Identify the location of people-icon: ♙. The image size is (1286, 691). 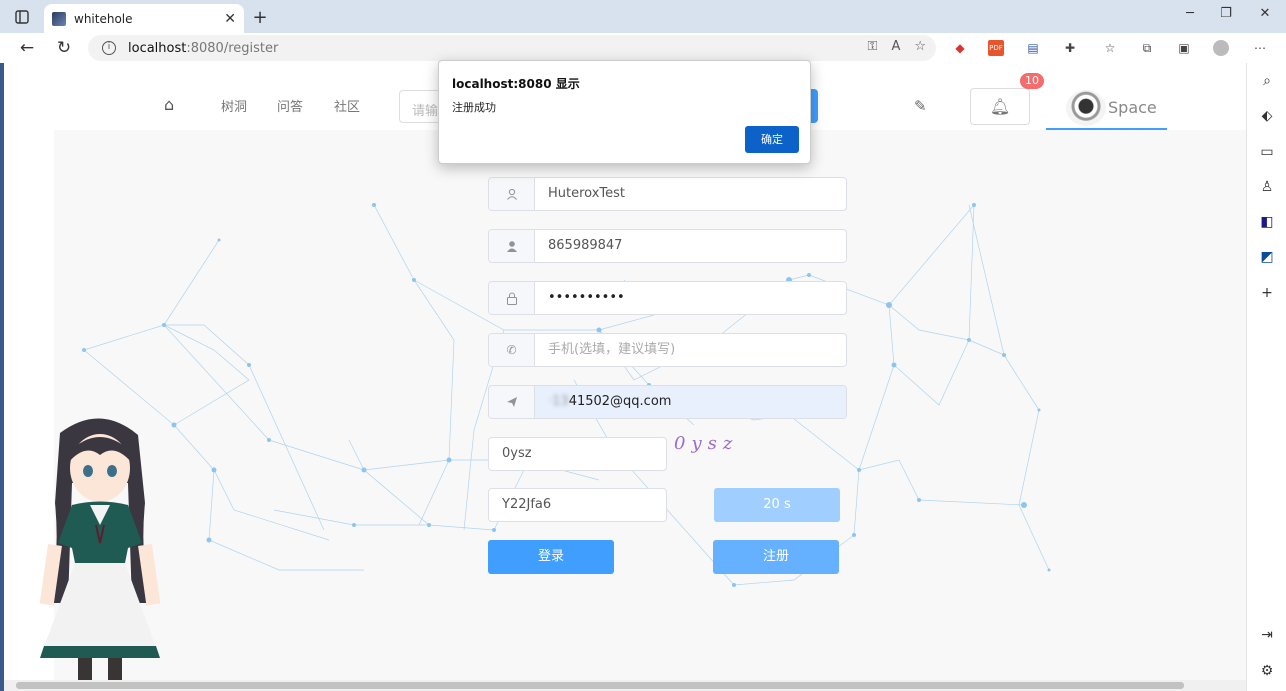
(1267, 187).